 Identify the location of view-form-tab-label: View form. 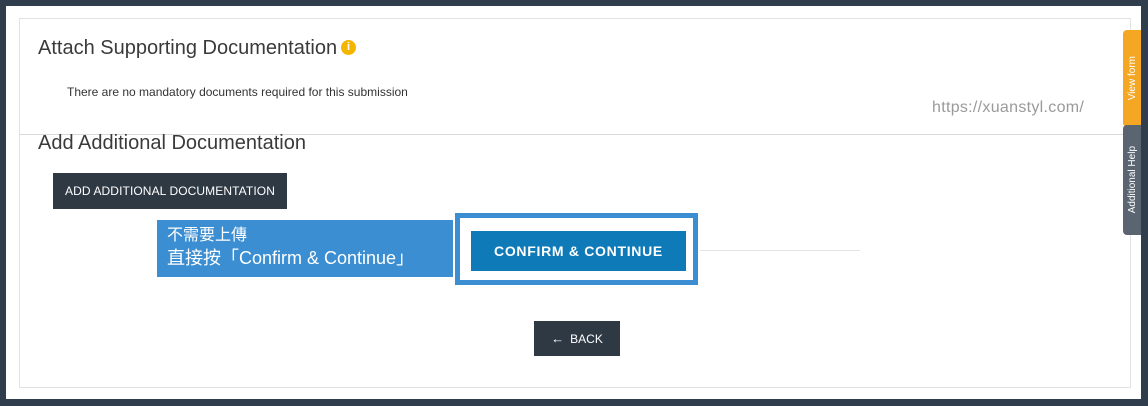
(1132, 78).